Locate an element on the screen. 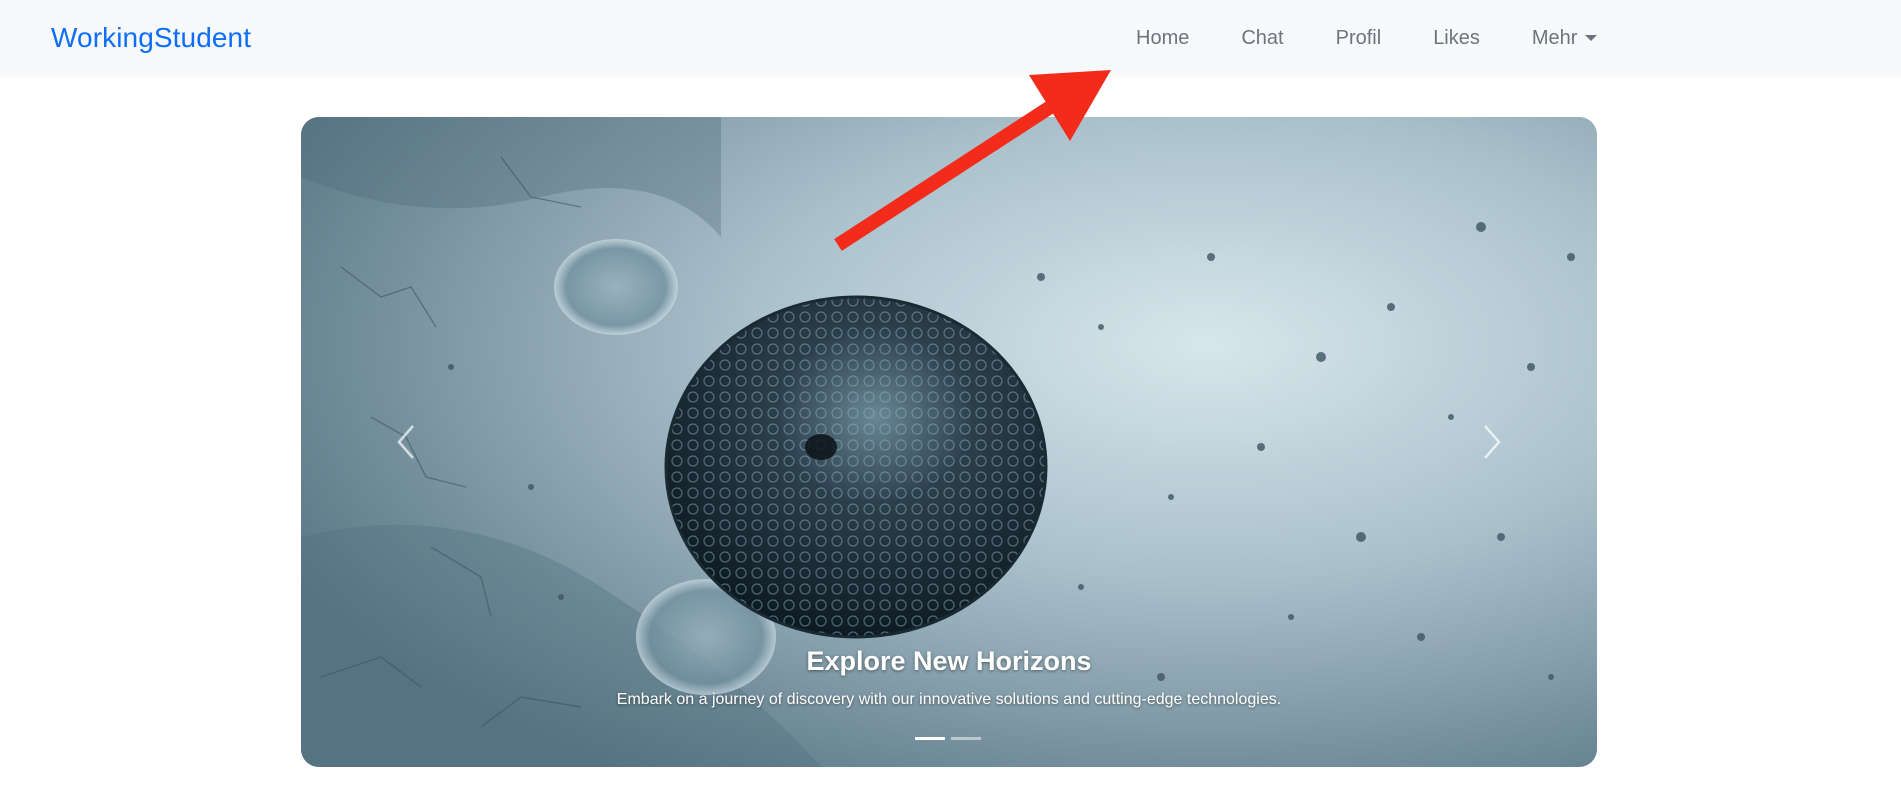 The height and width of the screenshot is (807, 1901). nav-link-likes: Likes is located at coordinates (1456, 38).